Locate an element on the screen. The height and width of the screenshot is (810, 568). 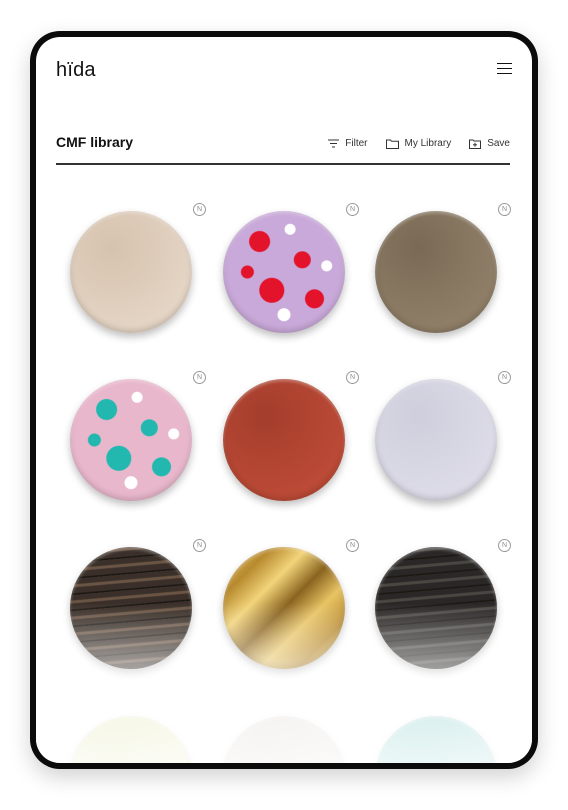
save-icon is located at coordinates (475, 144).